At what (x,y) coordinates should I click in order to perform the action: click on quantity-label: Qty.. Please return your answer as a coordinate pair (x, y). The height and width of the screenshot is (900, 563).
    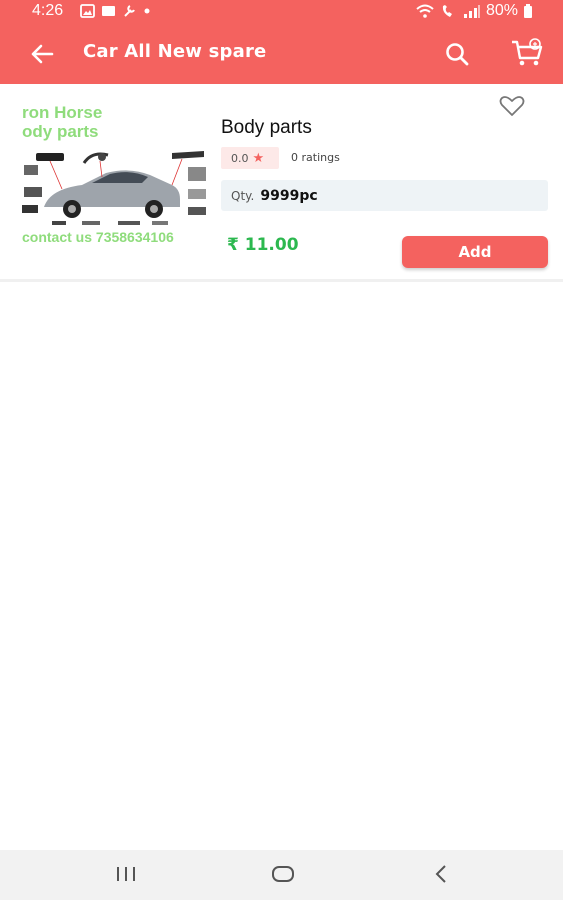
    Looking at the image, I should click on (243, 195).